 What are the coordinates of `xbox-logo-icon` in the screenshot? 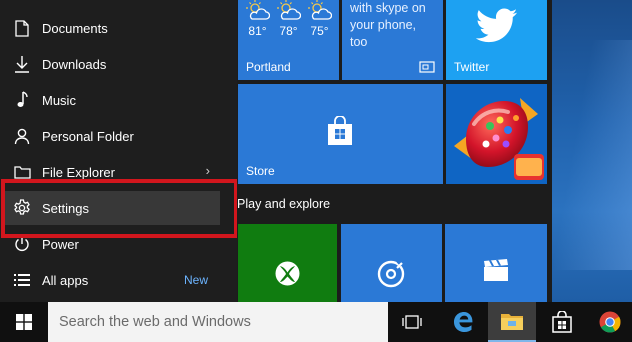 It's located at (287, 273).